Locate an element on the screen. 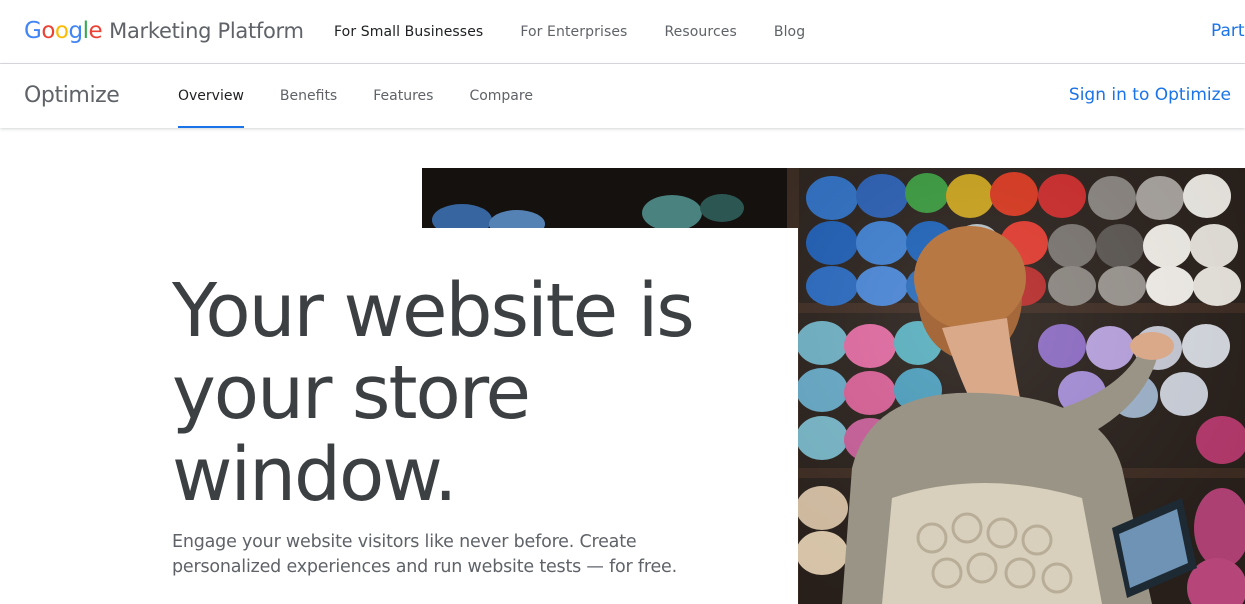 This screenshot has width=1245, height=604. topnav-enterprises: For Enterprises is located at coordinates (573, 32).